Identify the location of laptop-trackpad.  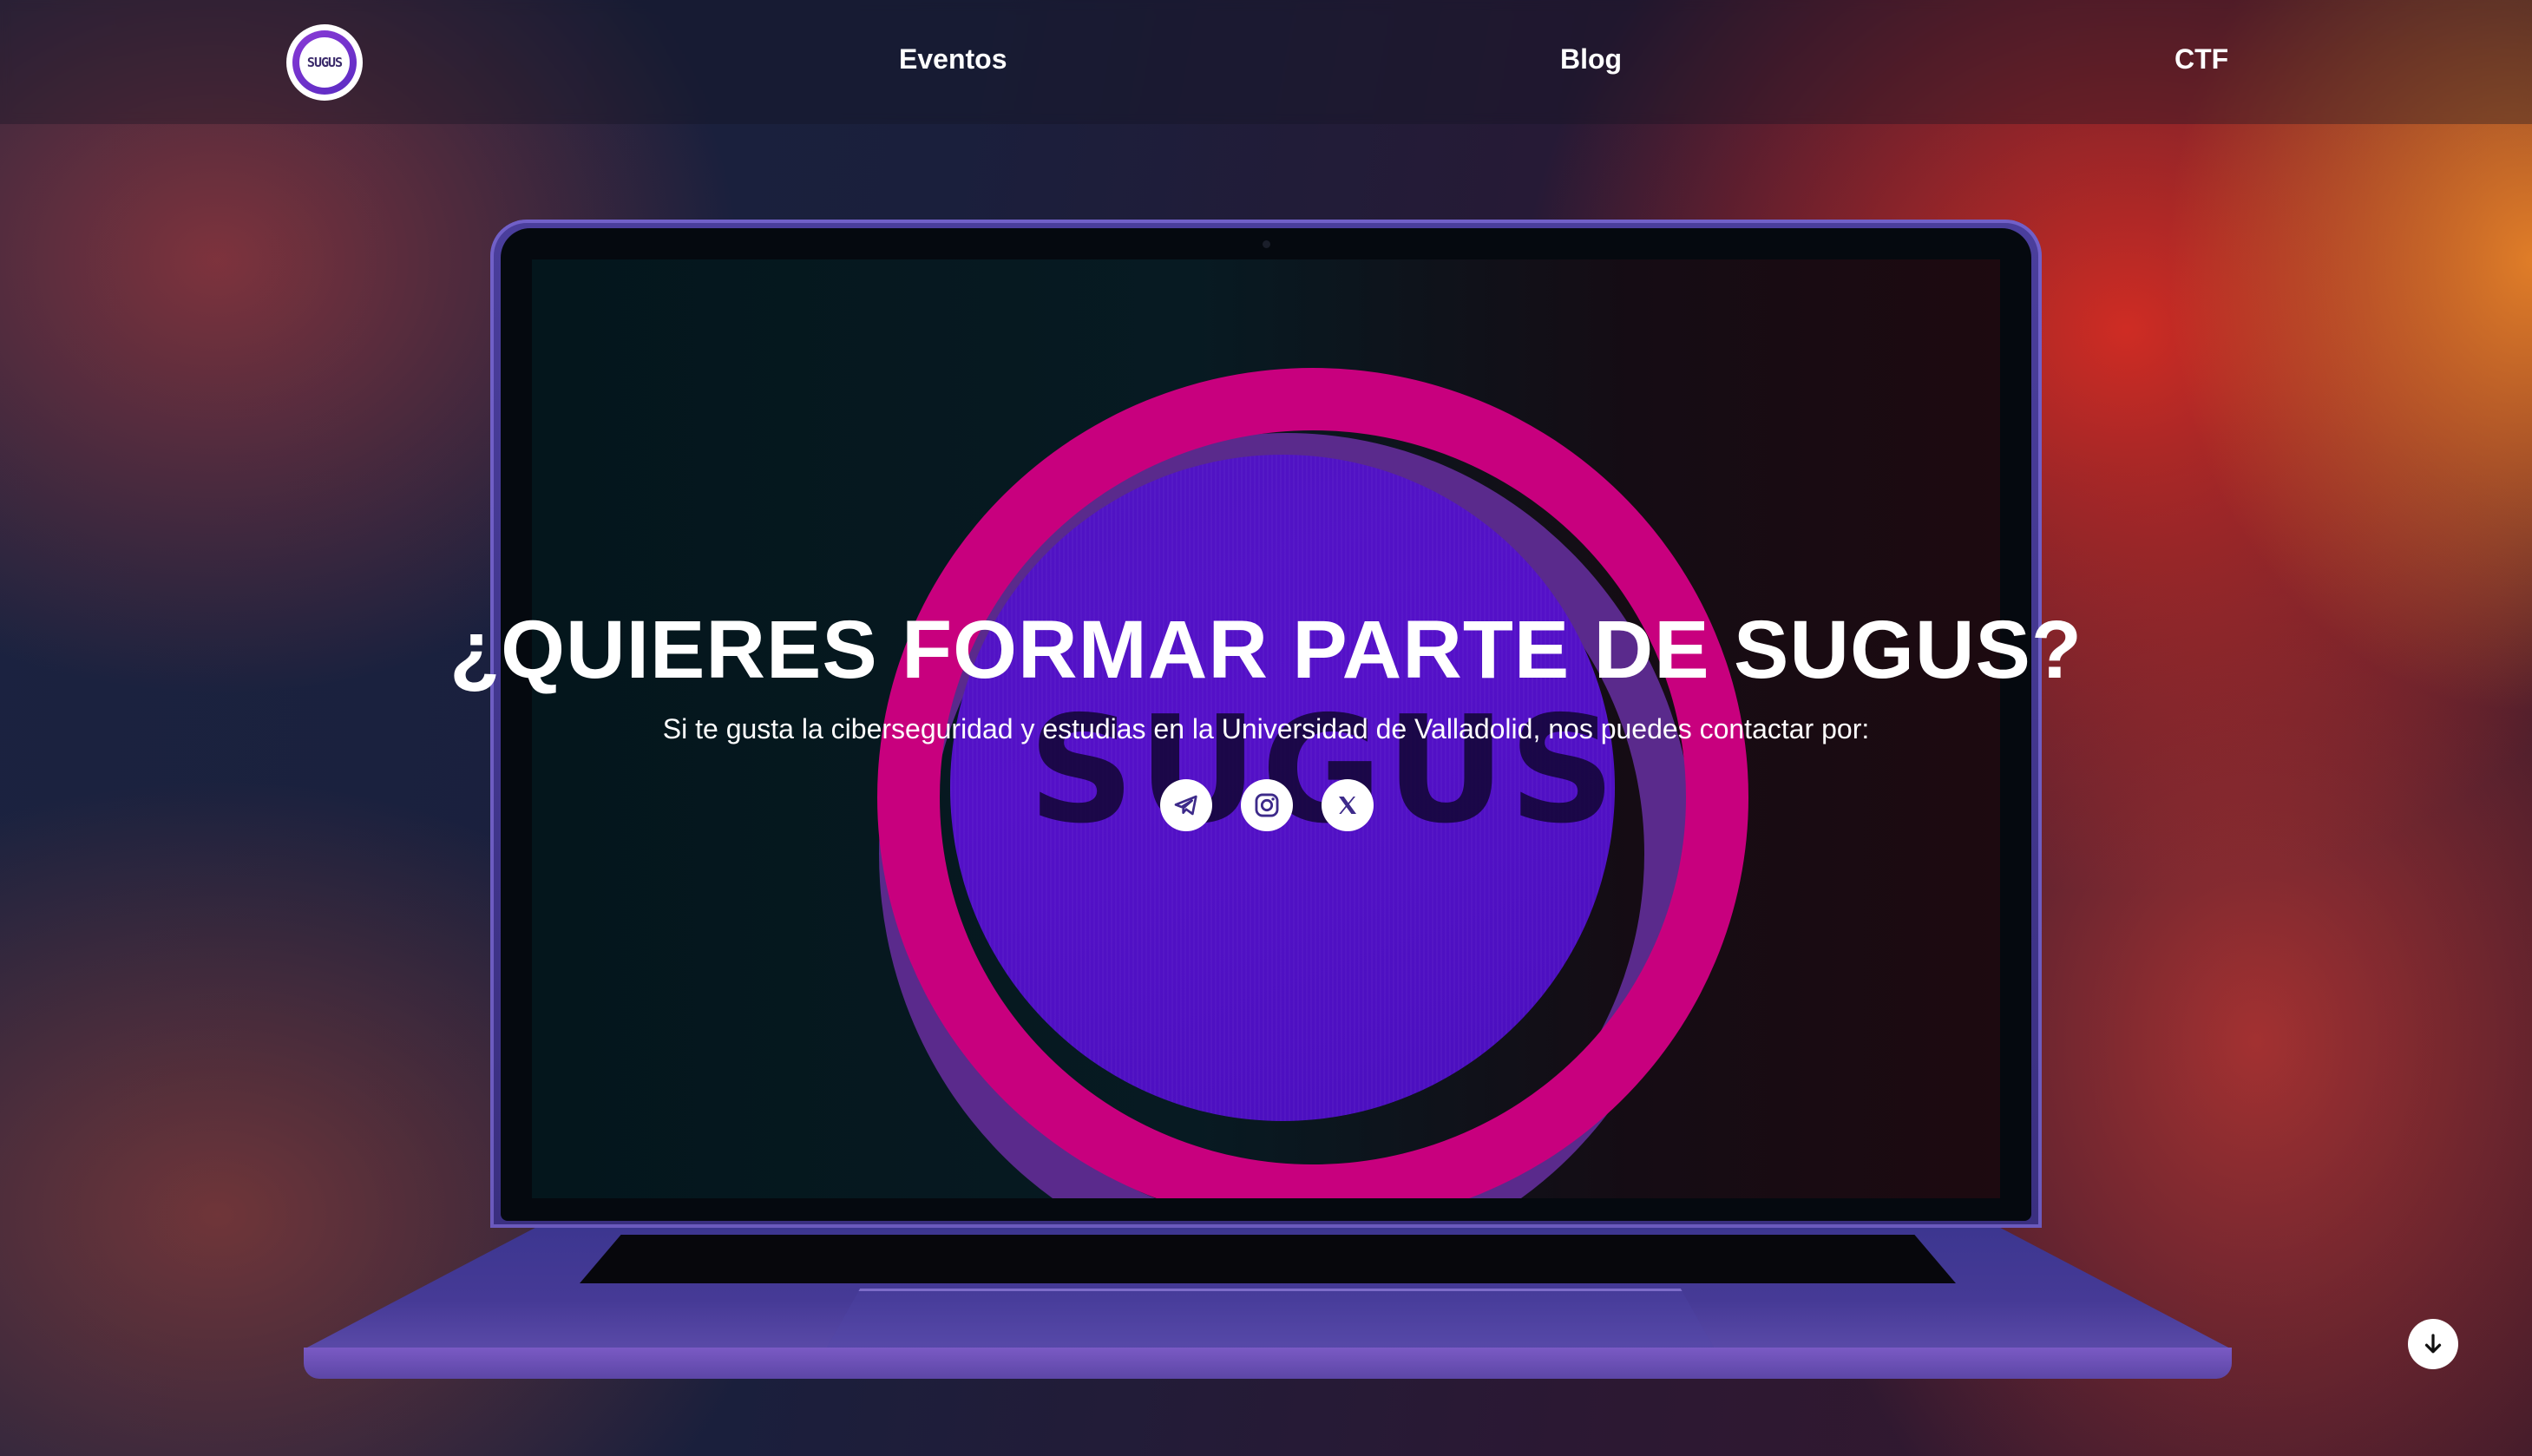
(1270, 1320).